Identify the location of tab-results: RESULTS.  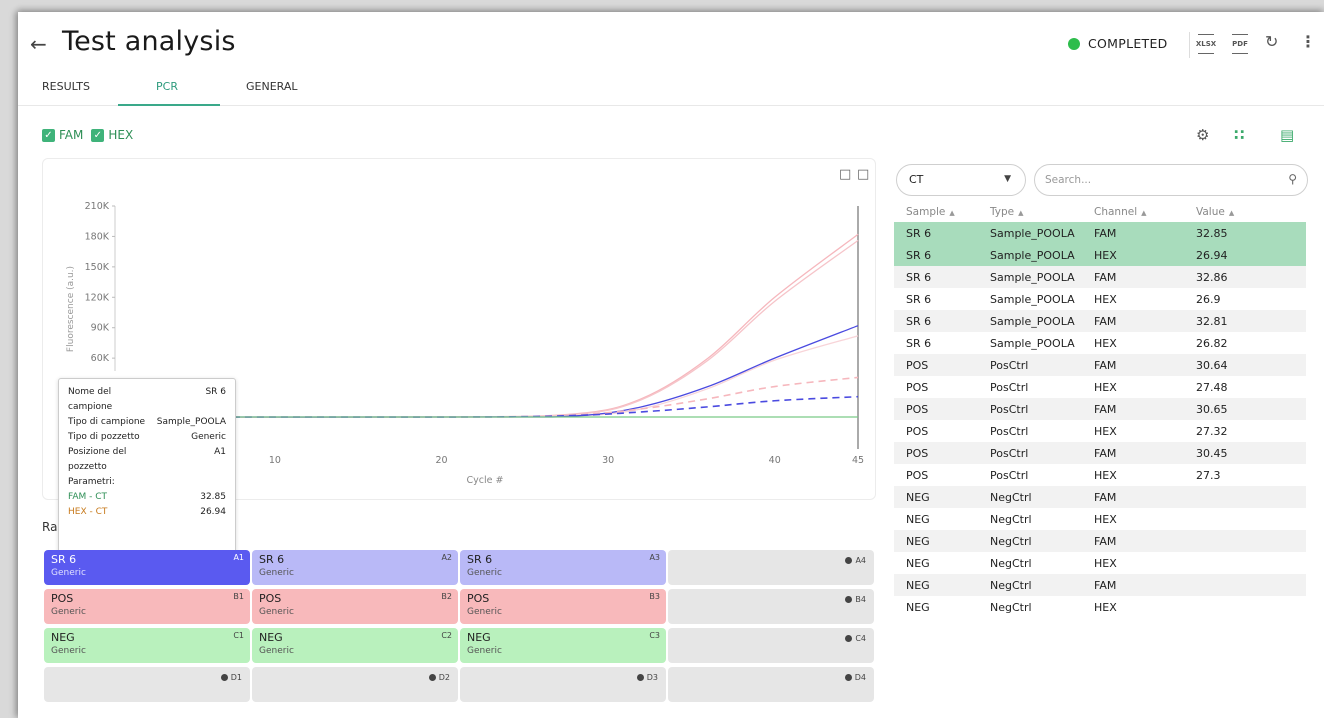
(66, 86).